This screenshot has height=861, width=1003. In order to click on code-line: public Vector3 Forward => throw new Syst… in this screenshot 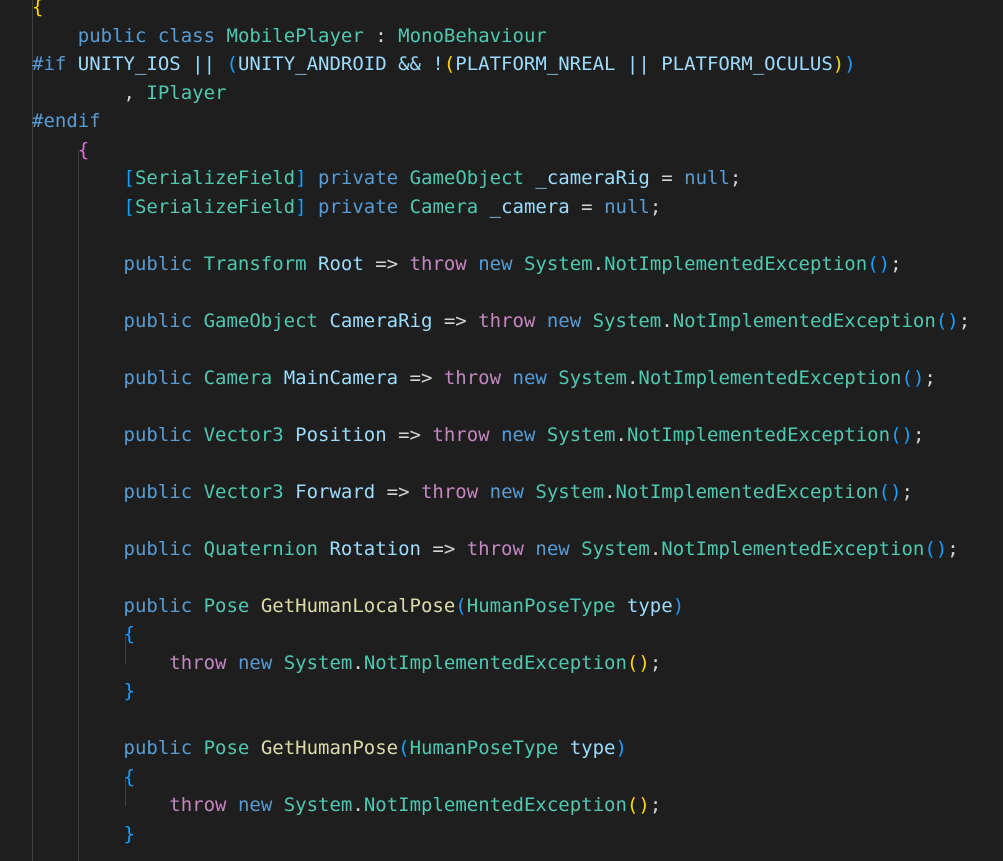, I will do `click(472, 492)`.